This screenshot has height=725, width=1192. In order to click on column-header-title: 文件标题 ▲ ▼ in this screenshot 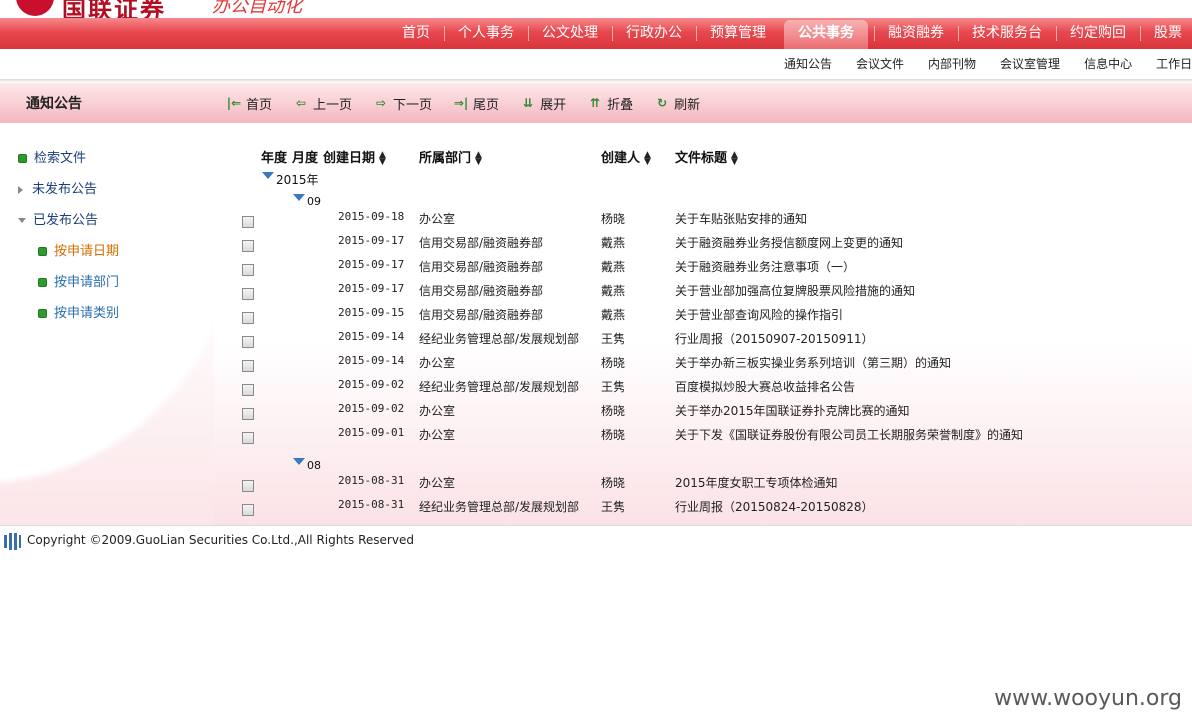, I will do `click(706, 156)`.